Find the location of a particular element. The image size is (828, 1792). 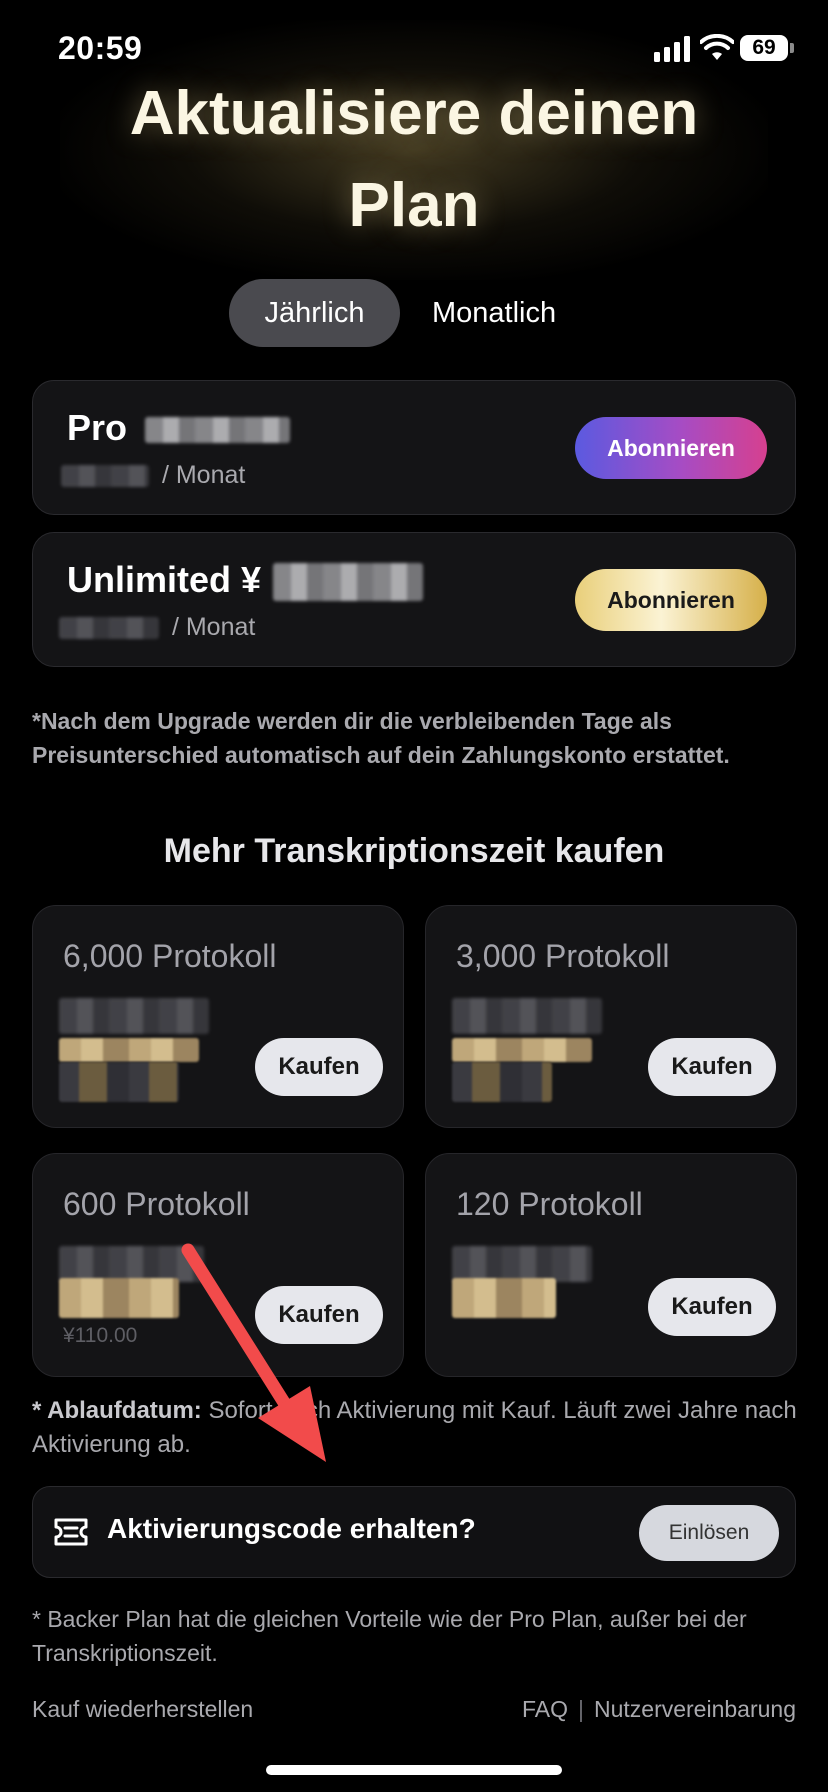

expiry-label: * Ablaufdatum: is located at coordinates (117, 1410).